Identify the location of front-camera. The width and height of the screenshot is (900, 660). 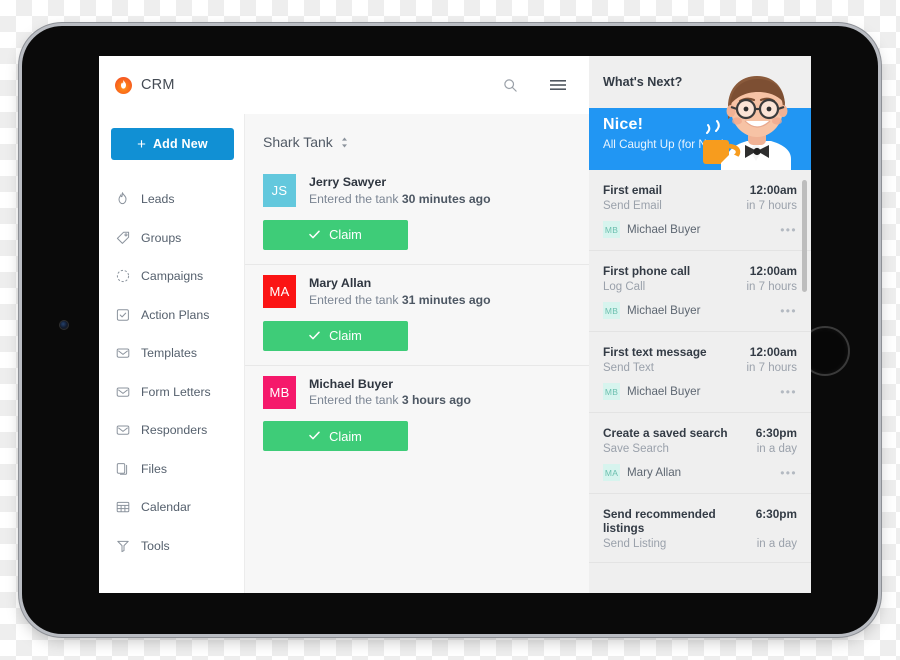
(64, 325).